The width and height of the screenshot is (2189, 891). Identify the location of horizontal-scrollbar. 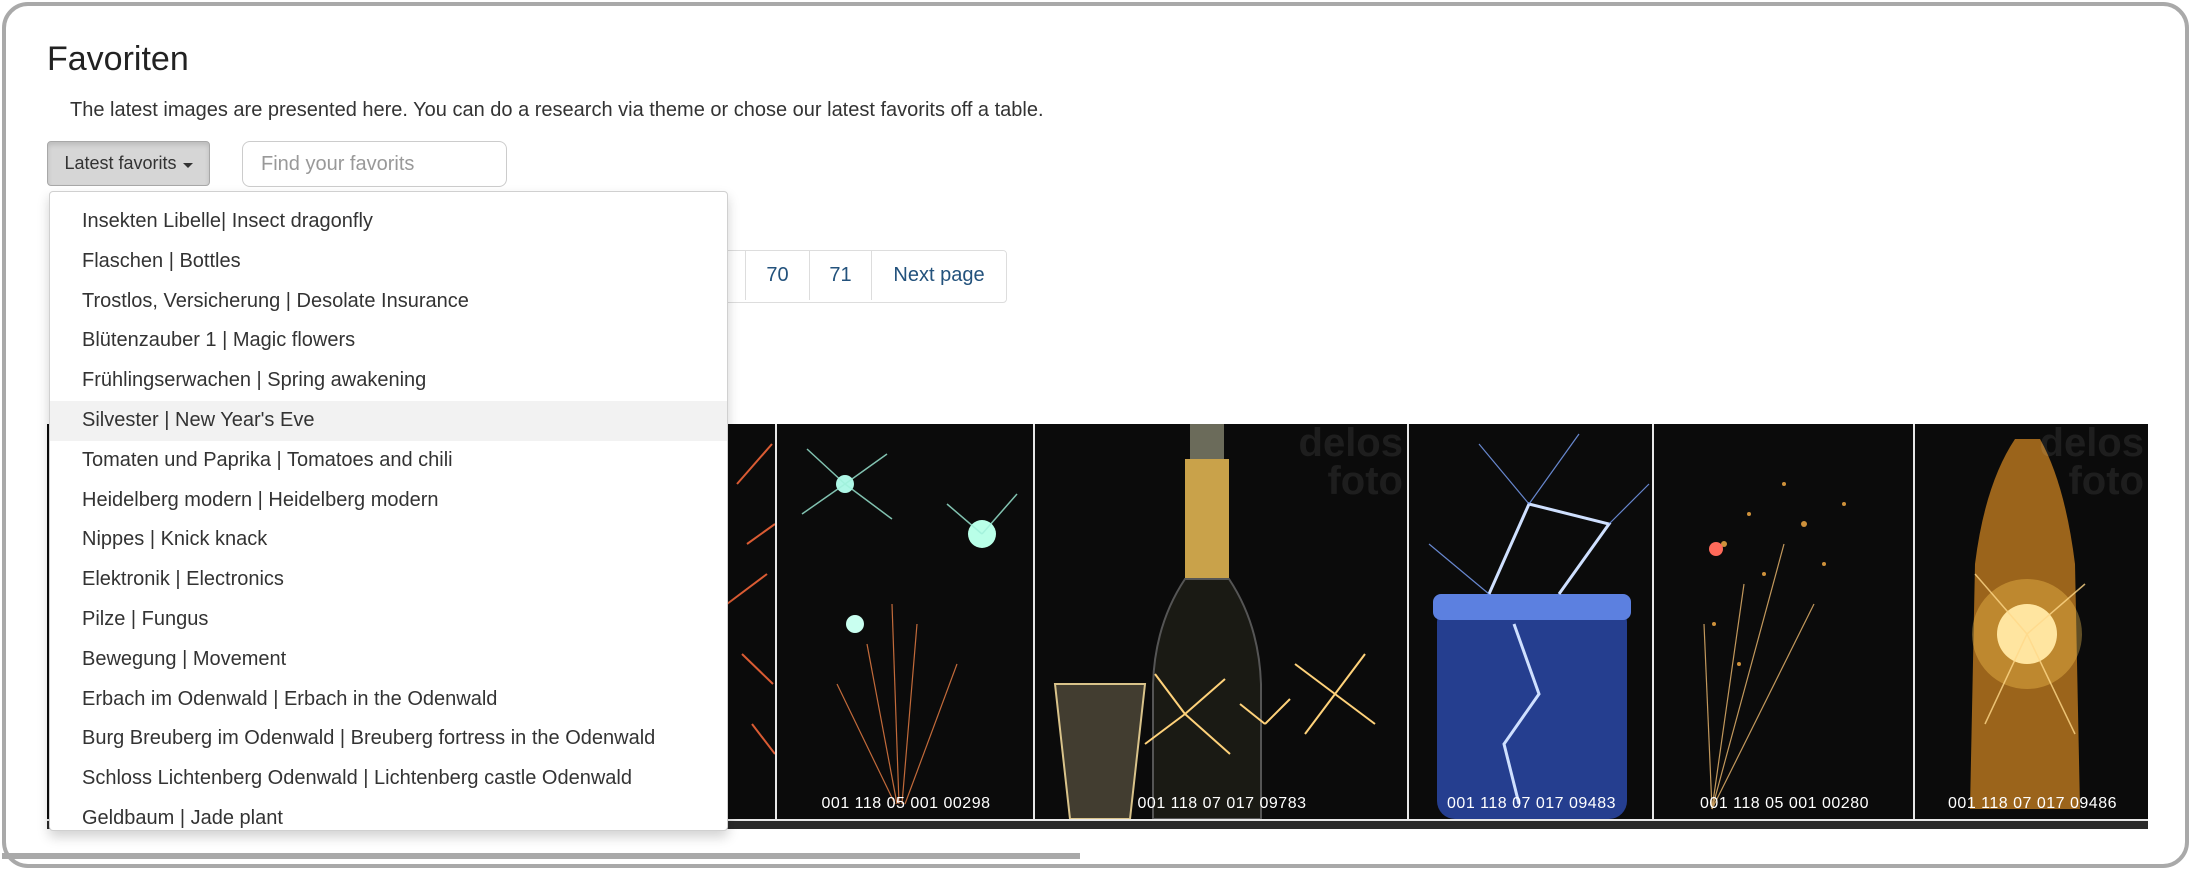
(541, 856).